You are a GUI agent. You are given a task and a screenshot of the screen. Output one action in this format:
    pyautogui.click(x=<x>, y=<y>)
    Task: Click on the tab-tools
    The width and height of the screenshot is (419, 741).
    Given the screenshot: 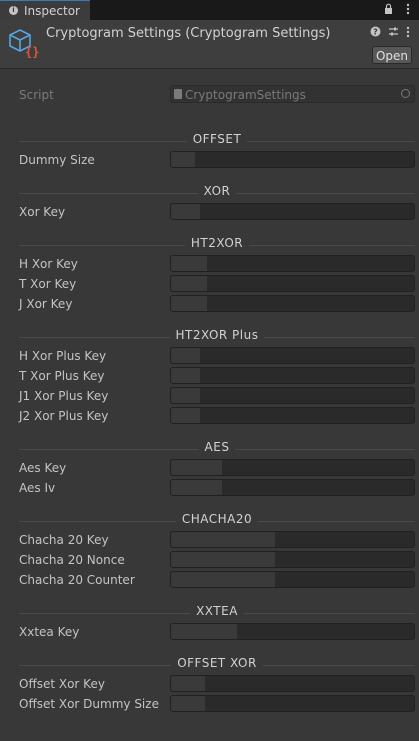 What is the action you would take?
    pyautogui.click(x=398, y=10)
    